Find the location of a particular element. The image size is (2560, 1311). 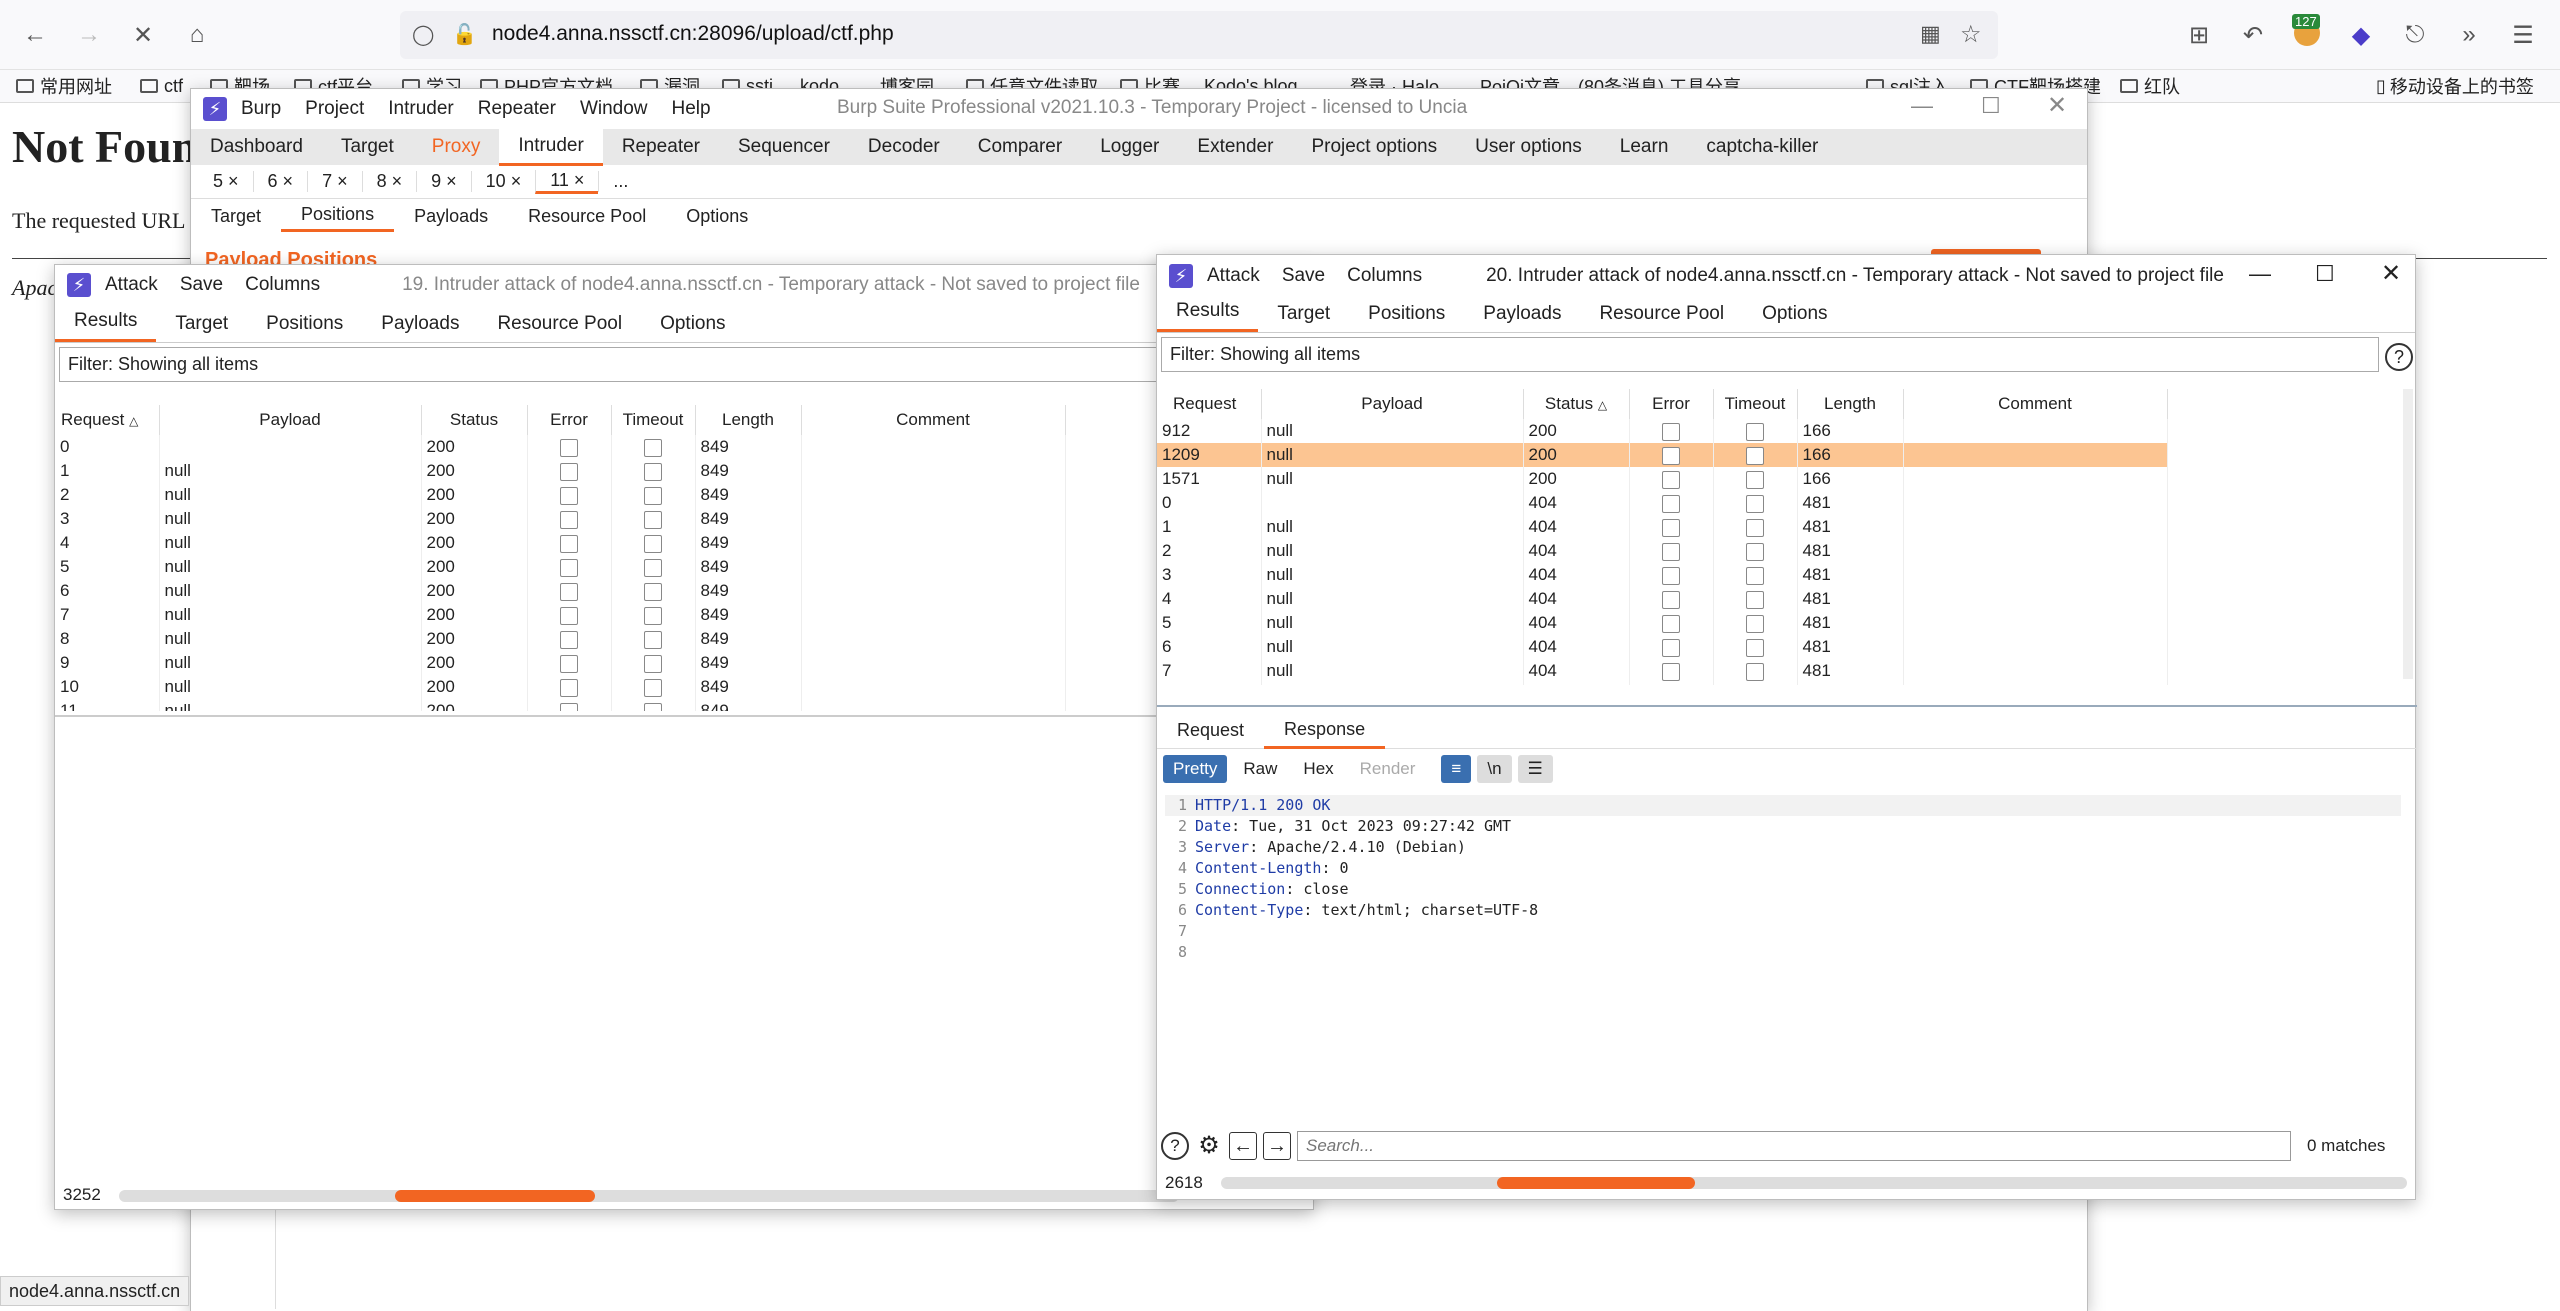

raw-button: Raw is located at coordinates (1260, 769).